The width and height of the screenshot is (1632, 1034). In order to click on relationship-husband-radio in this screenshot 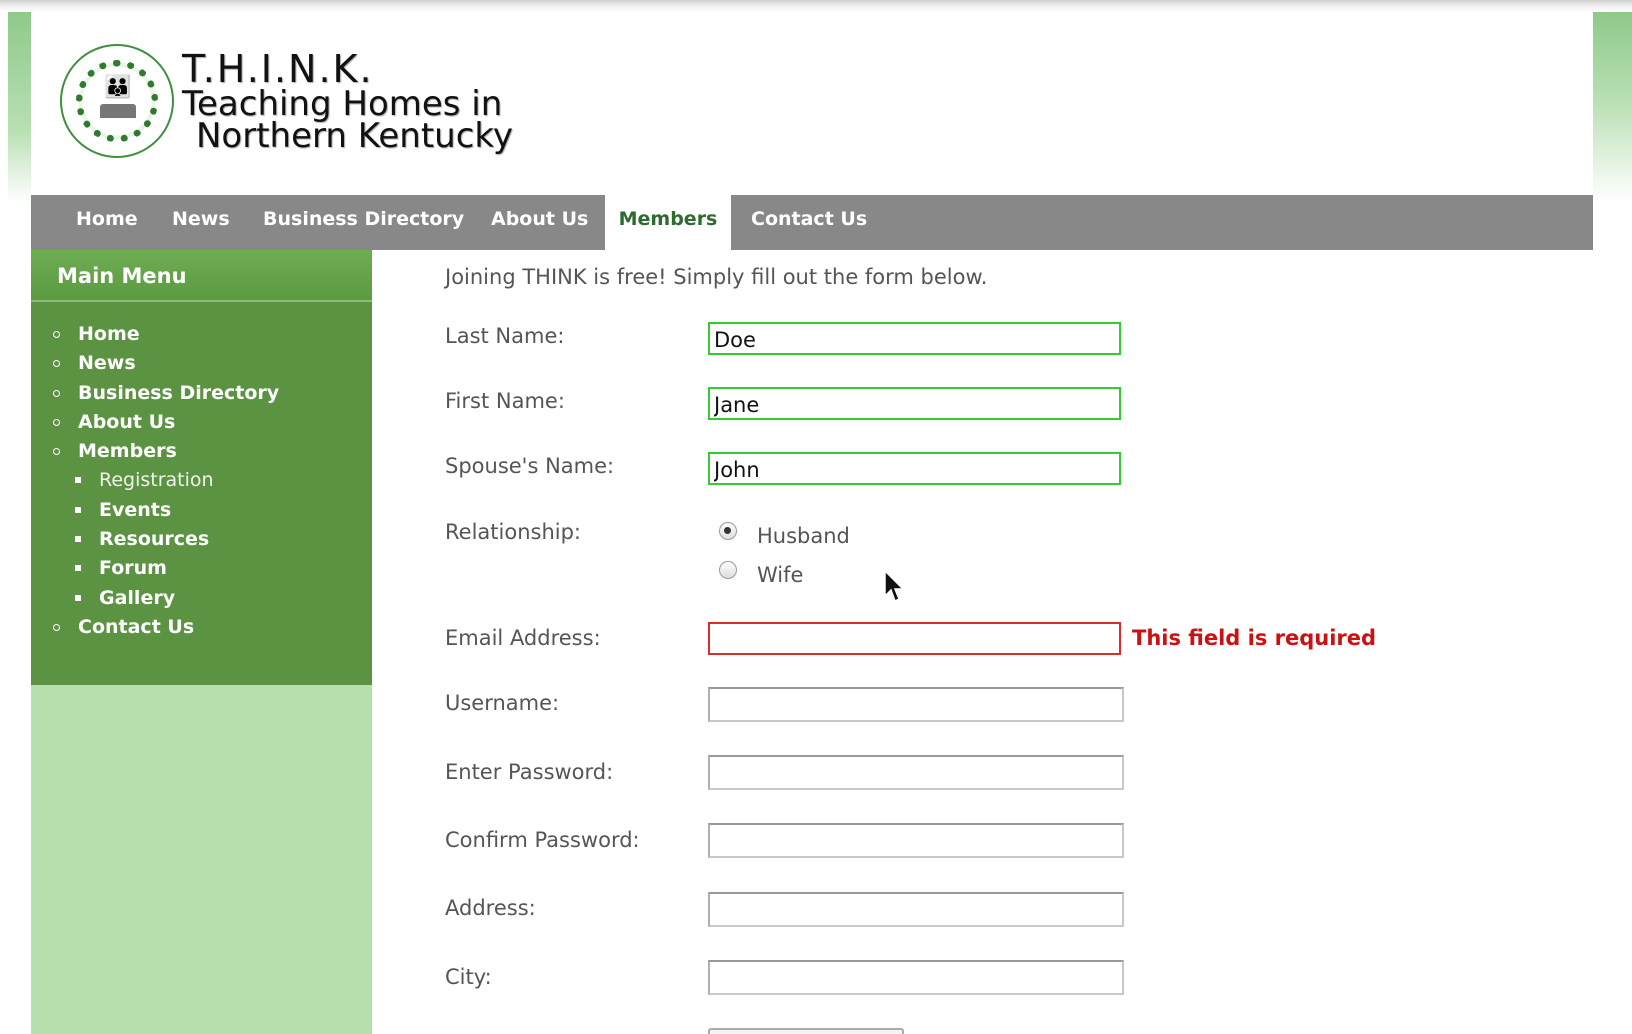, I will do `click(728, 531)`.